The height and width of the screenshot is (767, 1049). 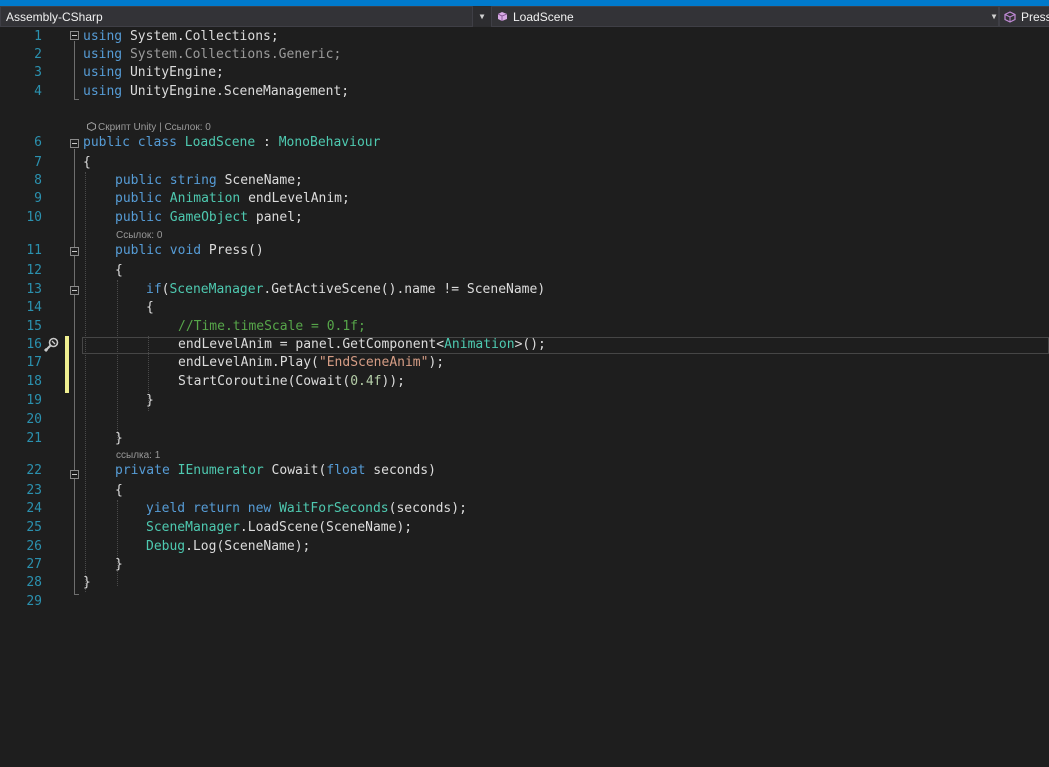 I want to click on code-line-3: using UnityEngine;, so click(x=153, y=72).